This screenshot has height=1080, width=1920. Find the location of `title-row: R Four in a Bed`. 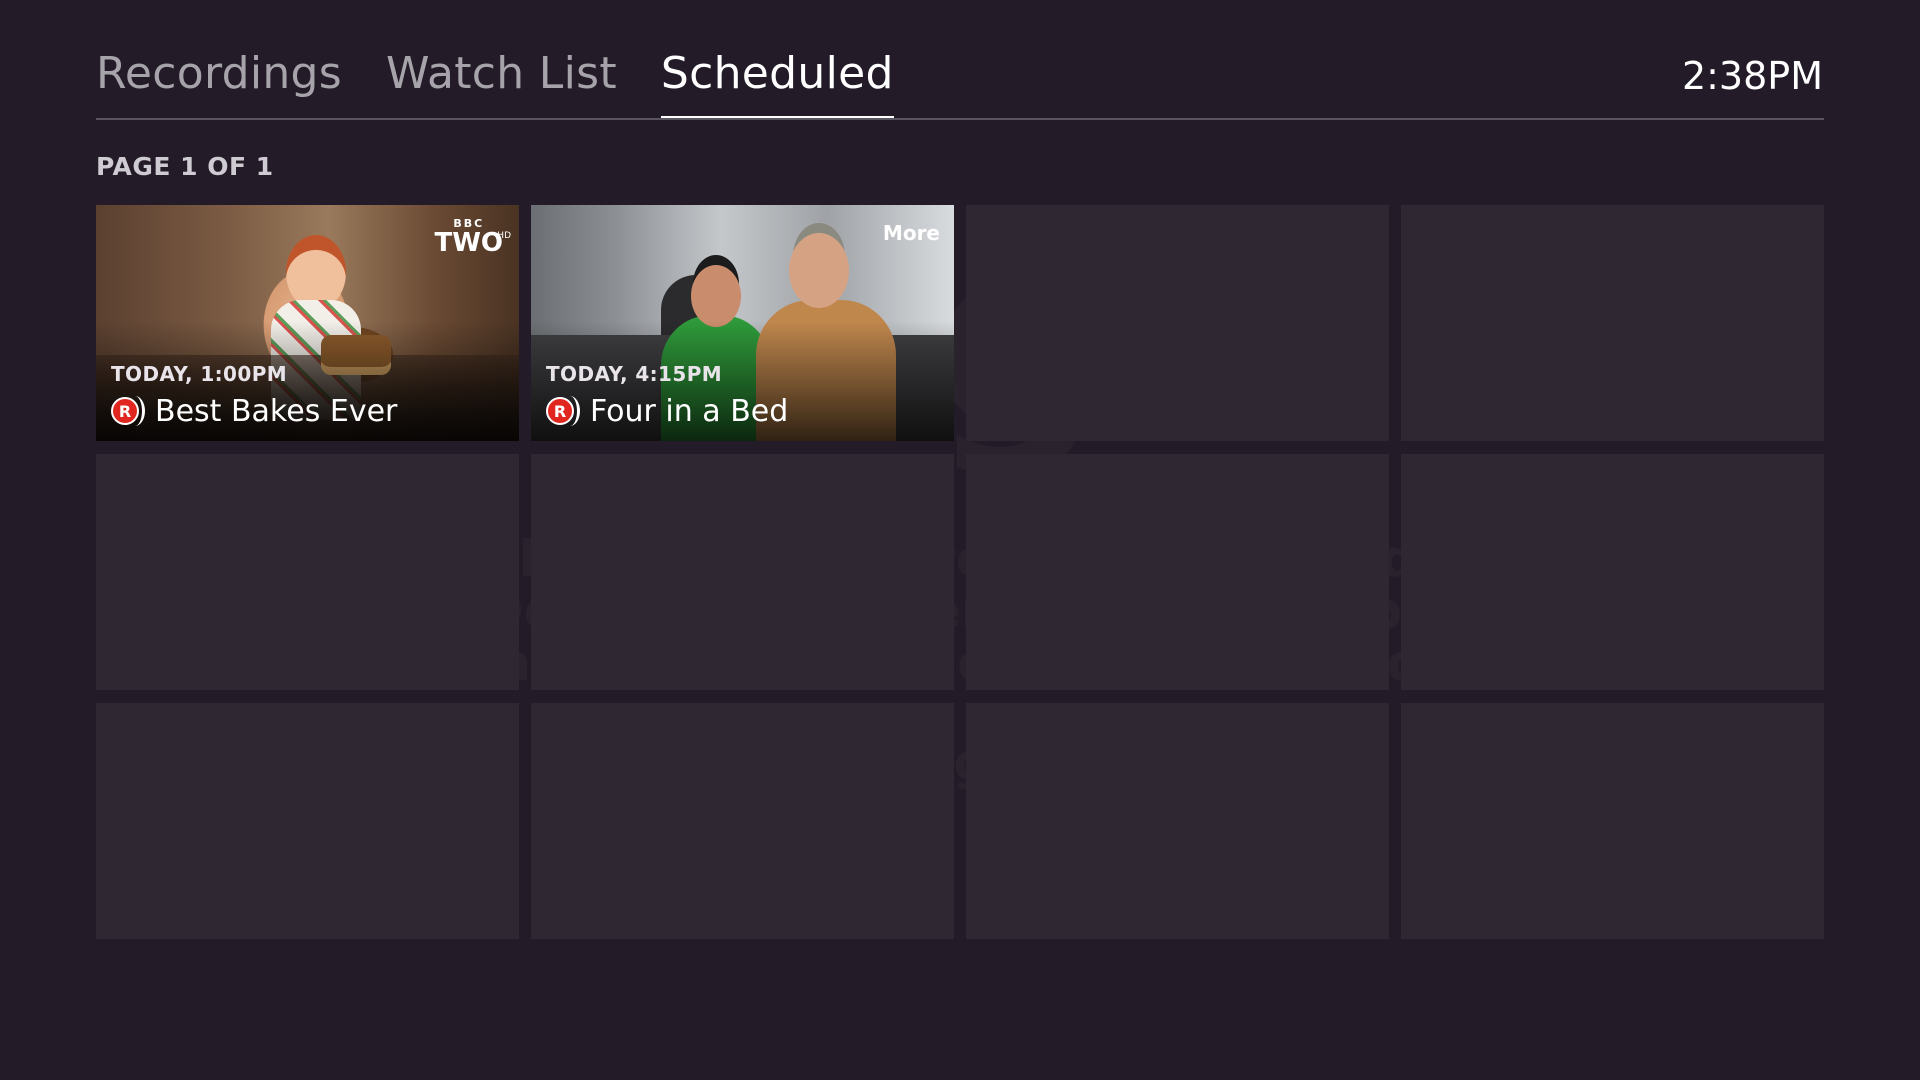

title-row: R Four in a Bed is located at coordinates (667, 411).